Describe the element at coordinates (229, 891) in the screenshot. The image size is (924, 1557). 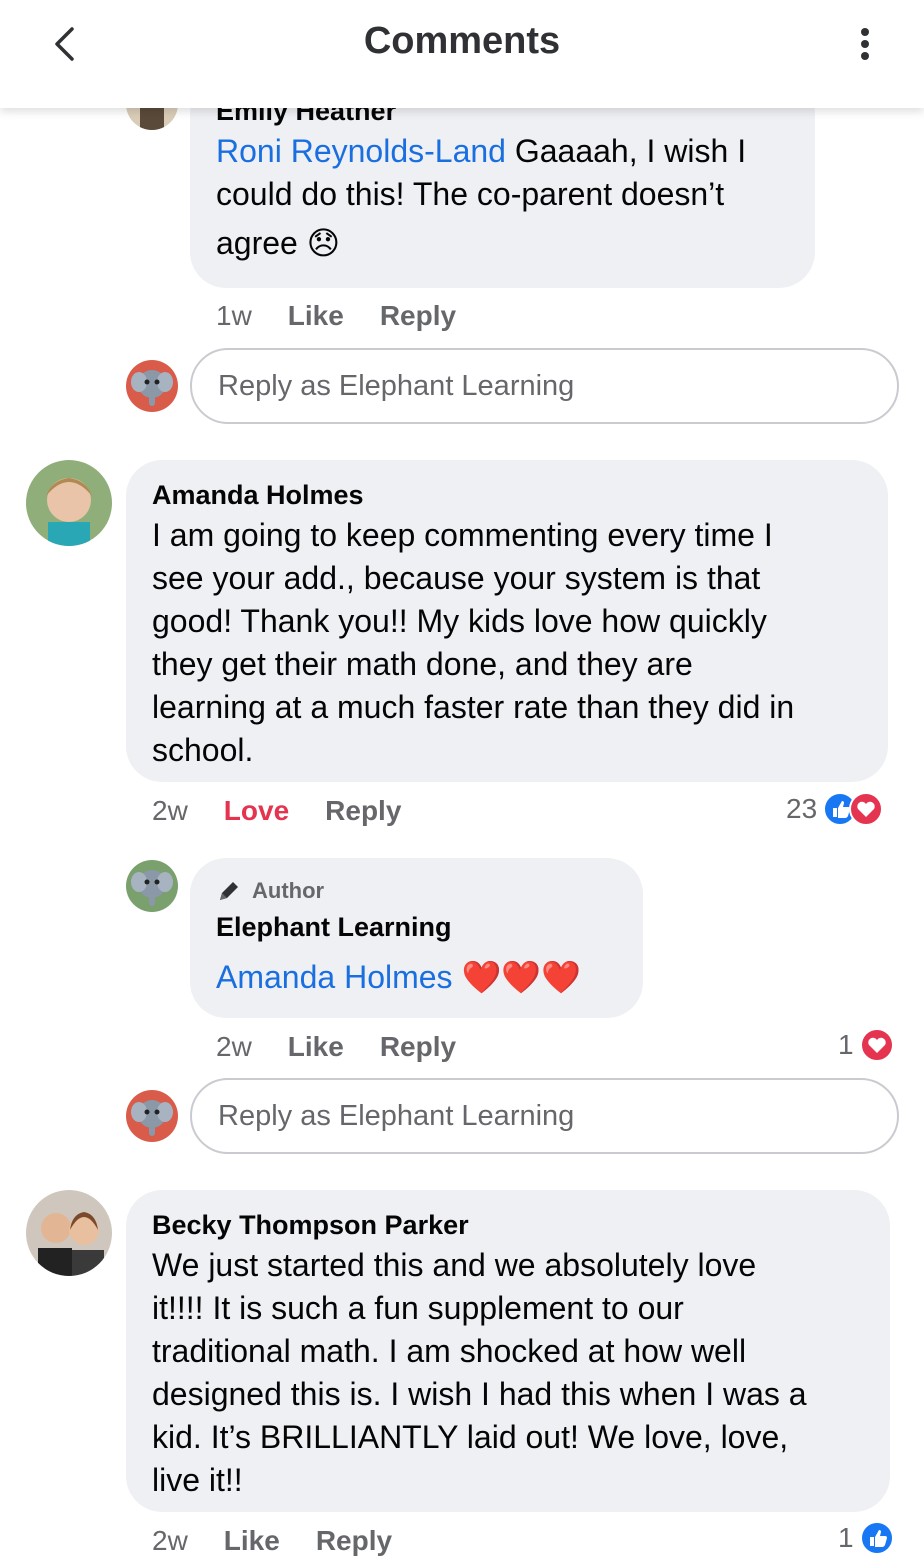
I see `pencil-icon` at that location.